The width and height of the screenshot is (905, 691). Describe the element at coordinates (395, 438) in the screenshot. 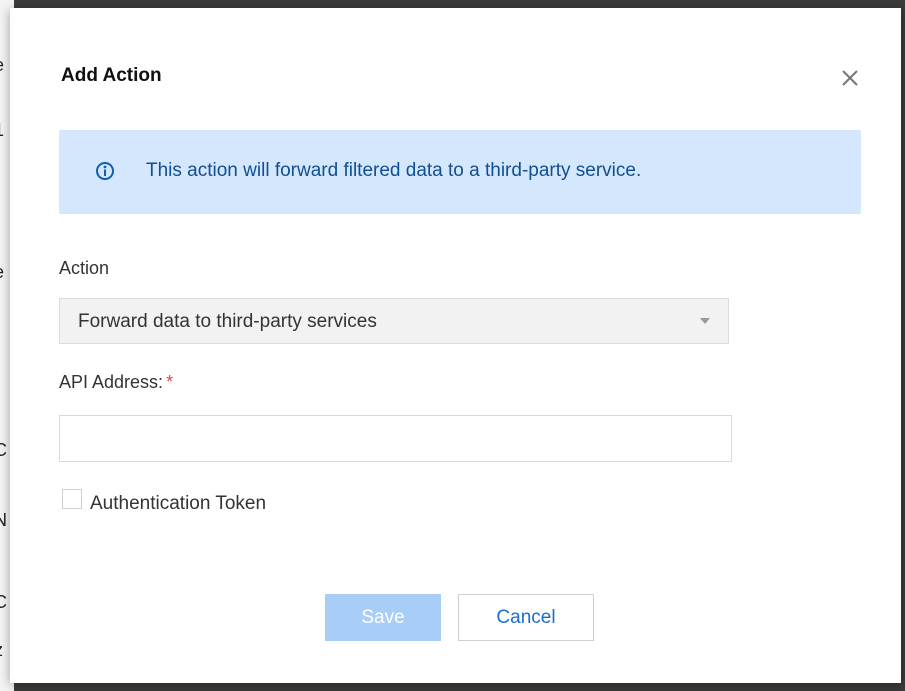

I see `api-address-input` at that location.